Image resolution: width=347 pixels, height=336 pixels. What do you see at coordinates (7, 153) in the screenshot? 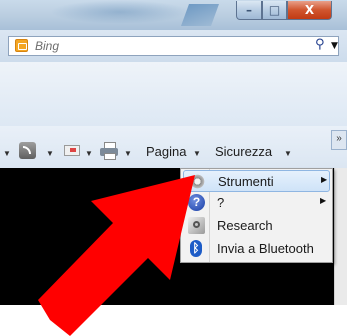
I see `home-dropdown-icon: ▼` at bounding box center [7, 153].